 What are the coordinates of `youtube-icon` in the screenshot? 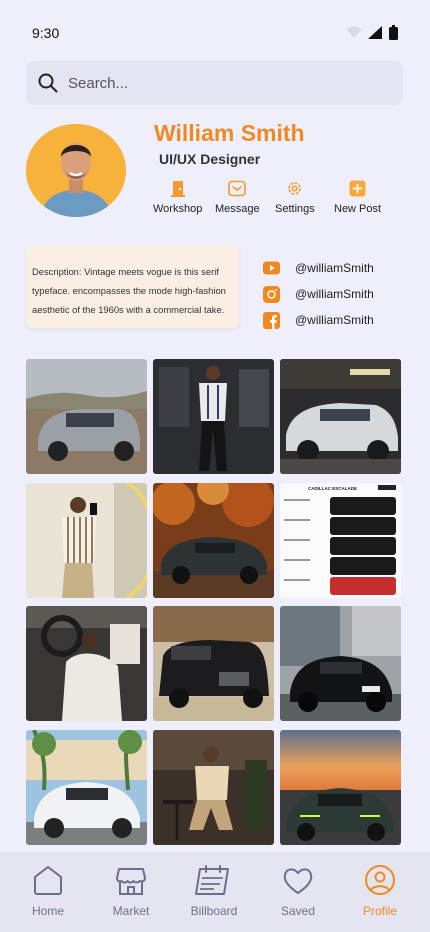 It's located at (271, 268).